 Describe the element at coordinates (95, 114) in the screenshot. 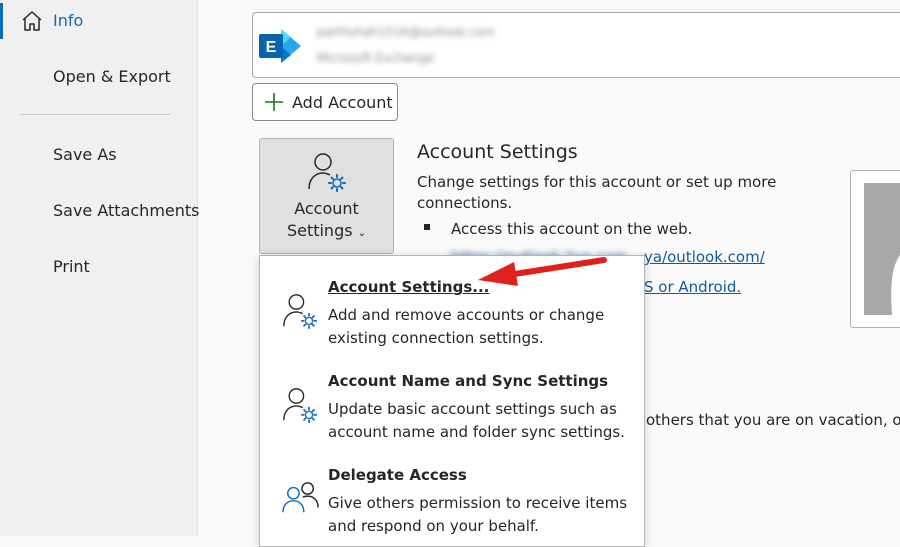

I see `sidebar-divider` at that location.